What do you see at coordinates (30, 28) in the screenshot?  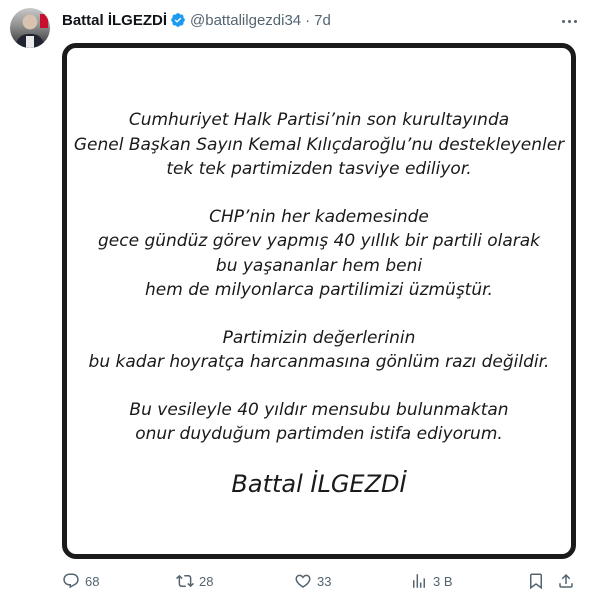 I see `avatar` at bounding box center [30, 28].